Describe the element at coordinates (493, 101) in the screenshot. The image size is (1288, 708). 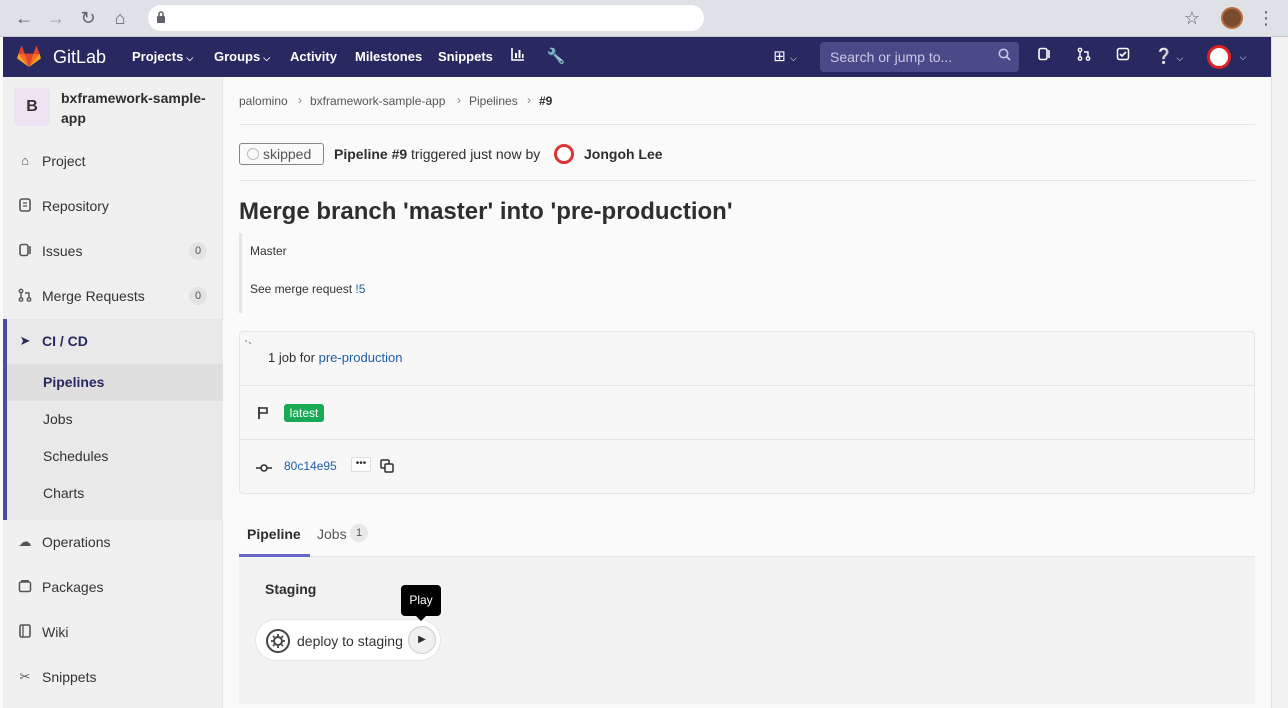
I see `breadcrumb-item-pipelines: Pipelines` at that location.